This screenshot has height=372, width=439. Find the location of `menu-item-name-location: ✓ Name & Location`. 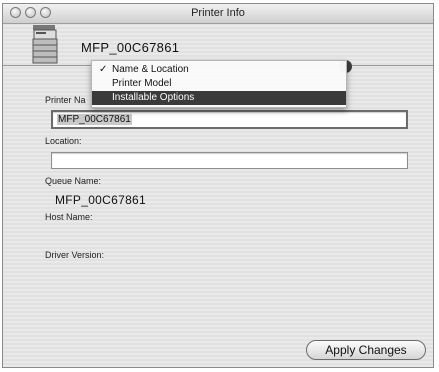

menu-item-name-location: ✓ Name & Location is located at coordinates (219, 70).